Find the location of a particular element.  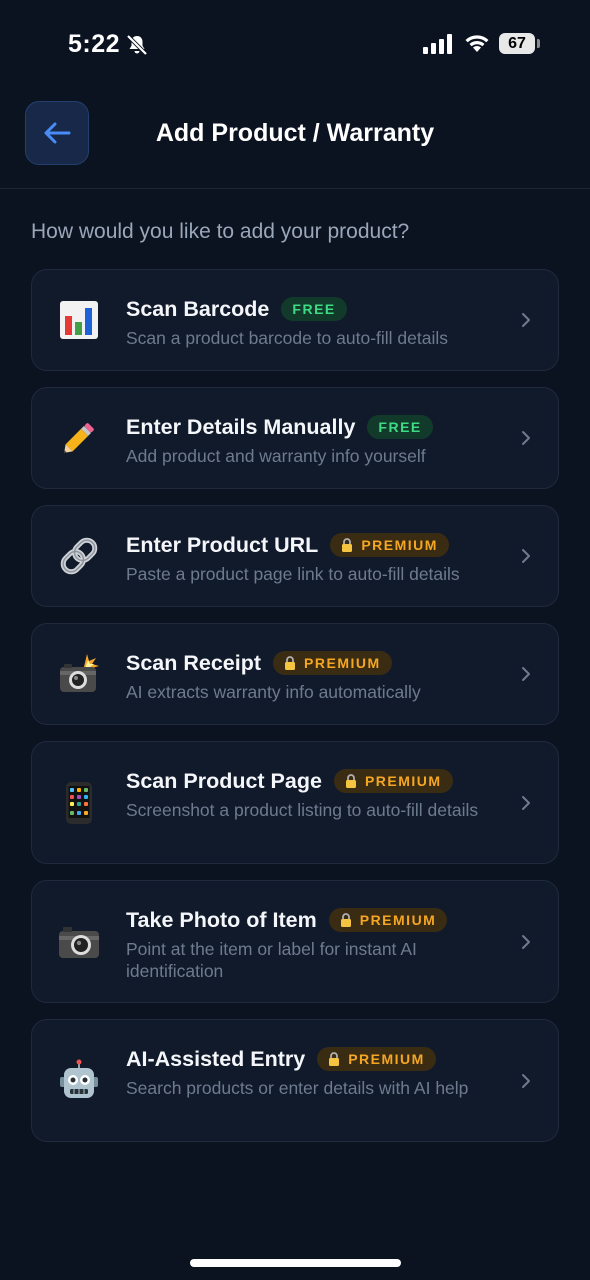

prompt-text: How would you like to add your product? is located at coordinates (220, 231).